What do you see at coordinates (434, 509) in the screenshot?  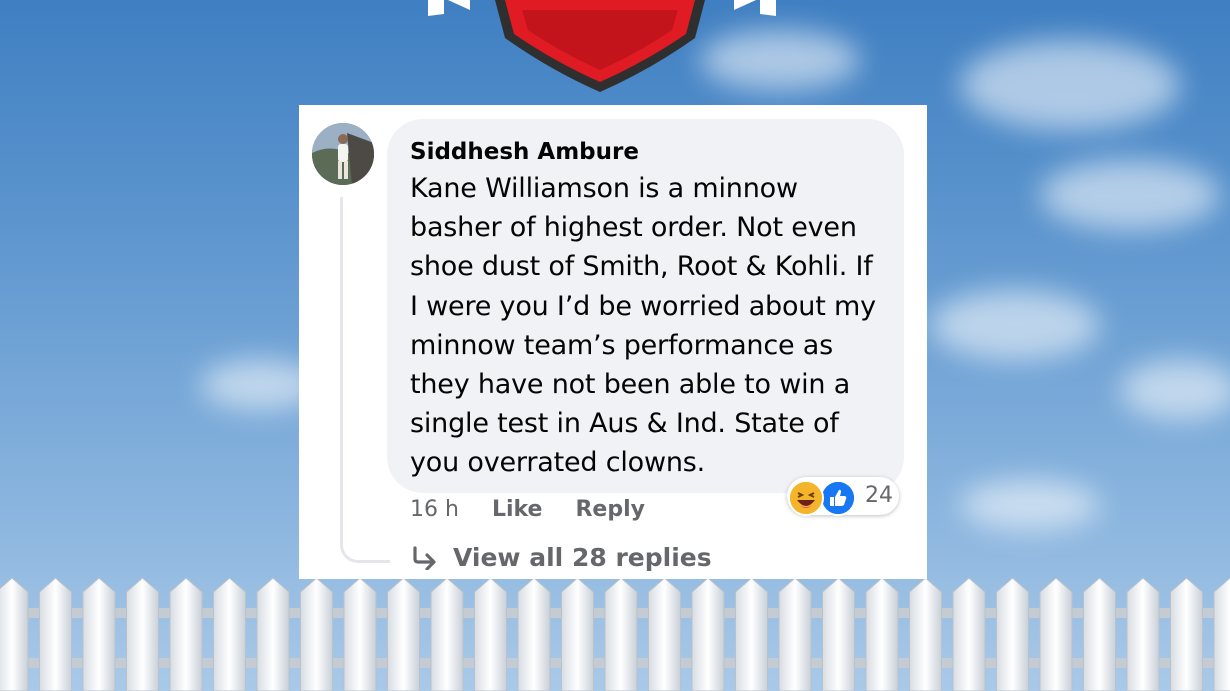 I see `comment-timestamp: 16 h` at bounding box center [434, 509].